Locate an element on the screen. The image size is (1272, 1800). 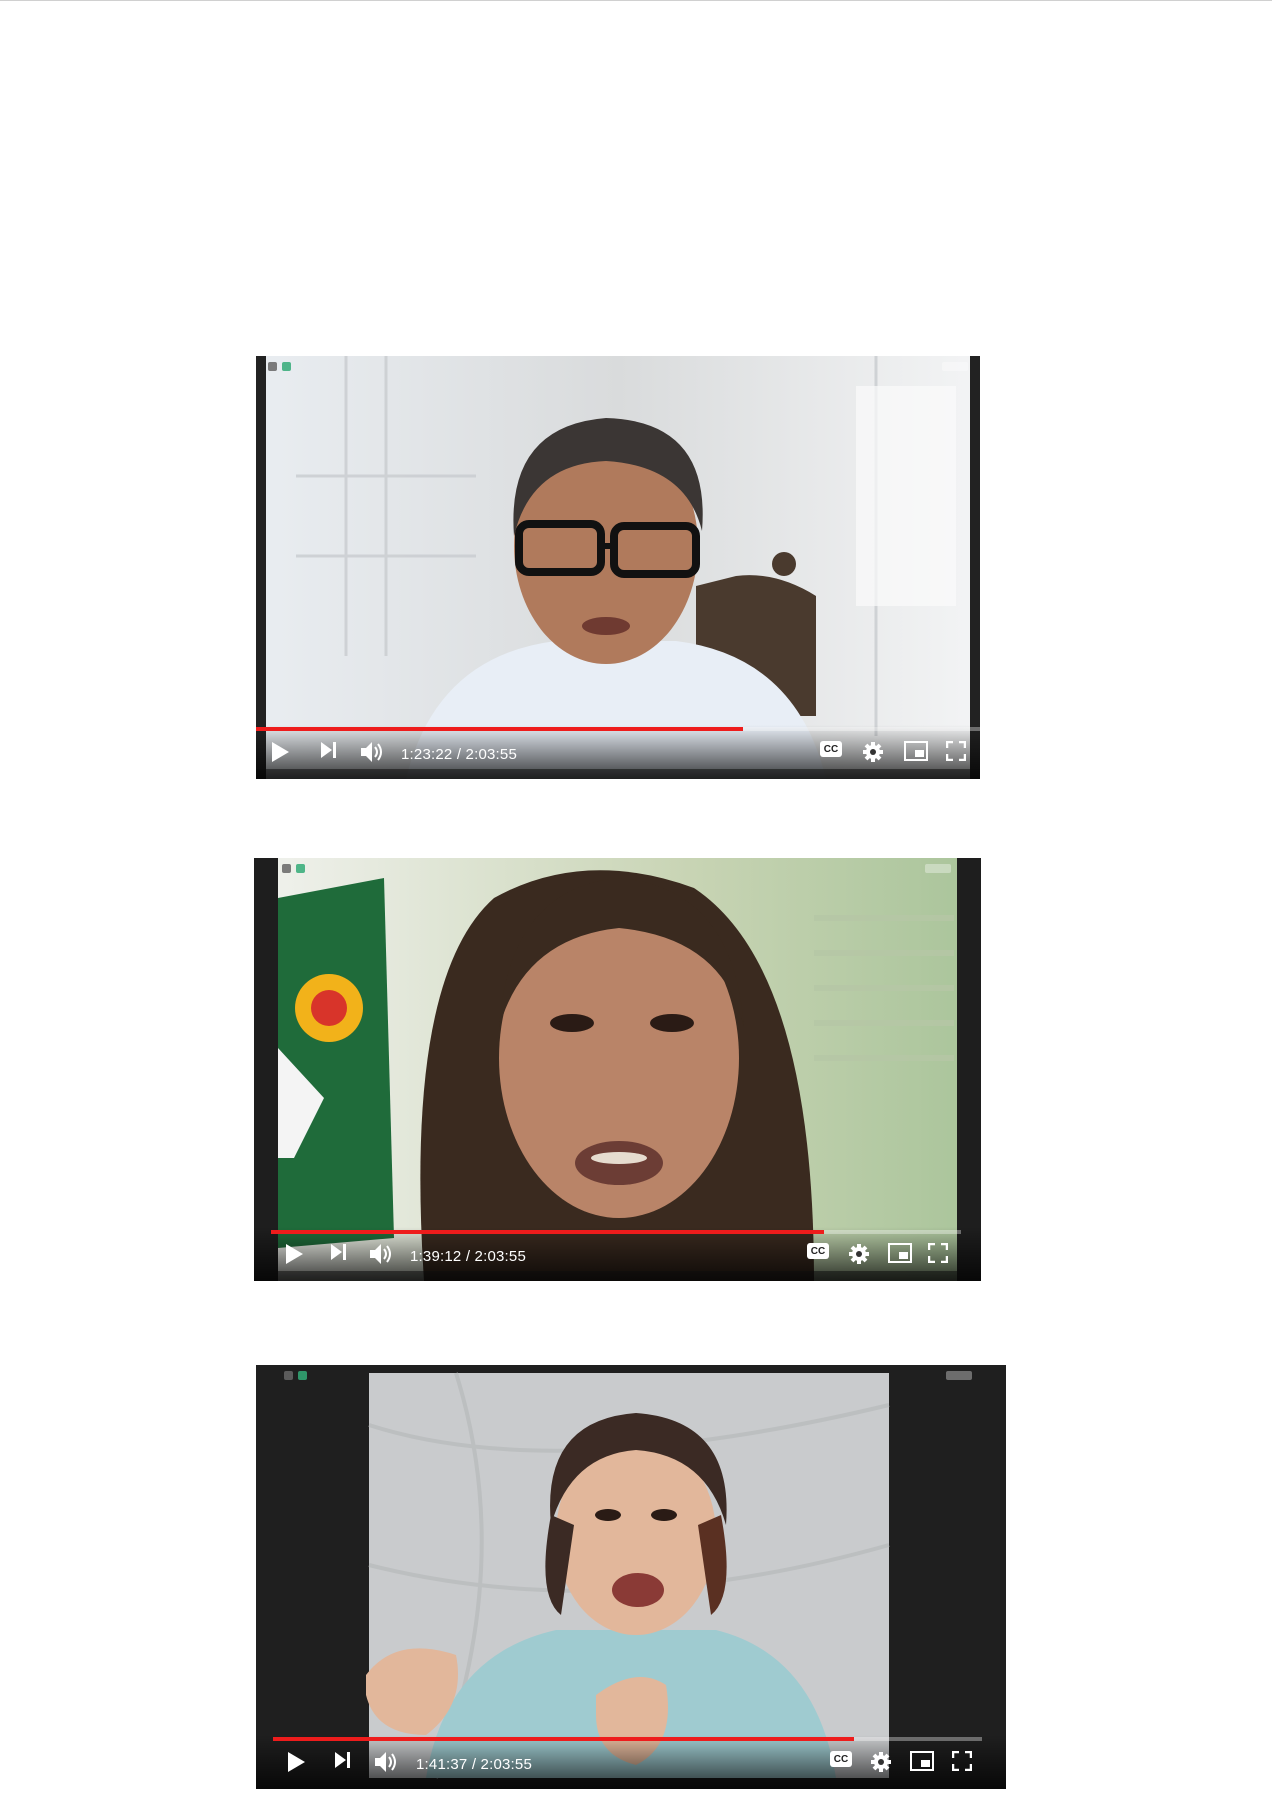
time-display: 1:41:37 / 2:03:55 is located at coordinates (474, 1764).